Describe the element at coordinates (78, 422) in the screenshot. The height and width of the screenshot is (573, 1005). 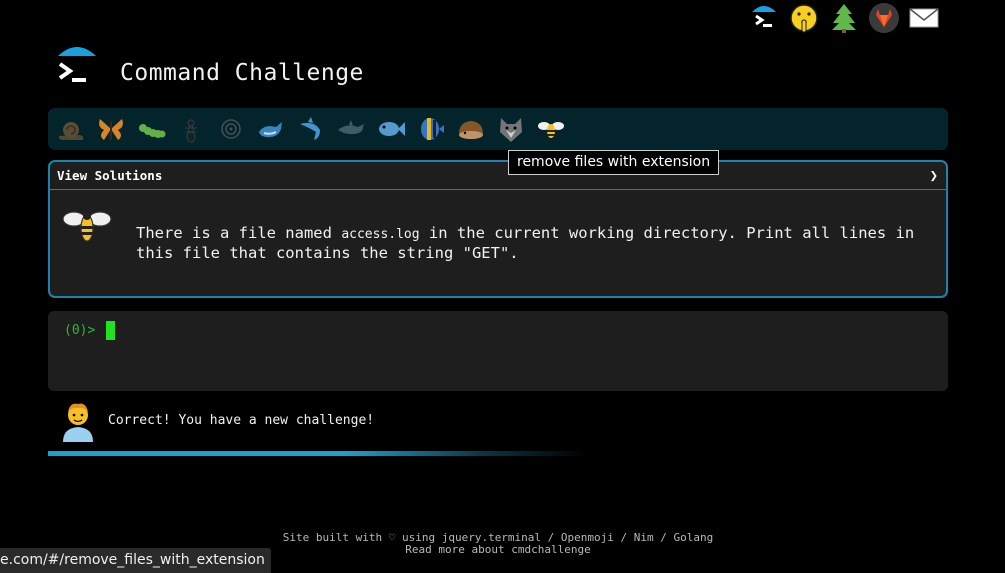
I see `person-icon` at that location.